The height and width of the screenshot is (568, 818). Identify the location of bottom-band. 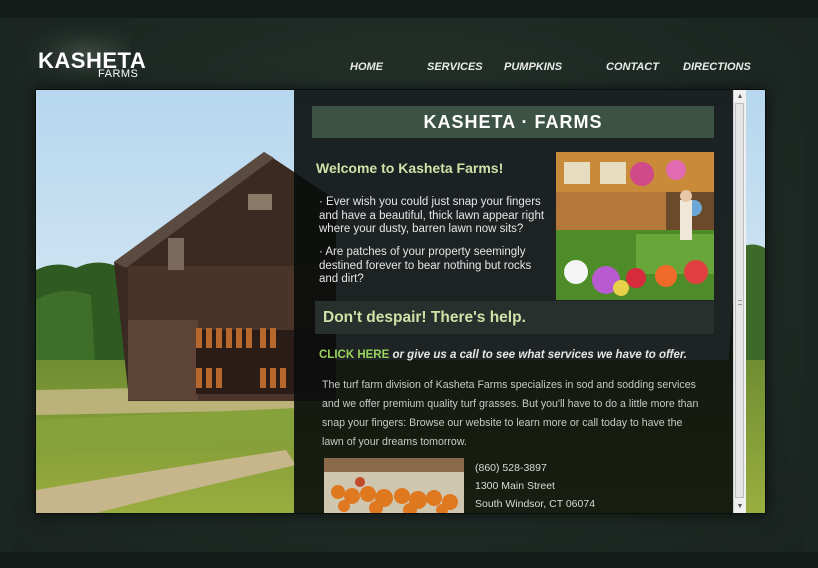
(409, 560).